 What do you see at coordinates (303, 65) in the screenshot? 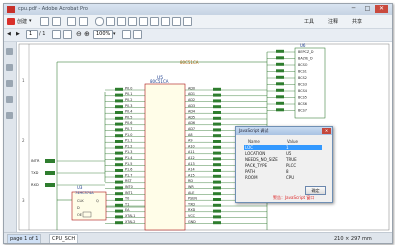
I see `net-label: BCSO` at bounding box center [303, 65].